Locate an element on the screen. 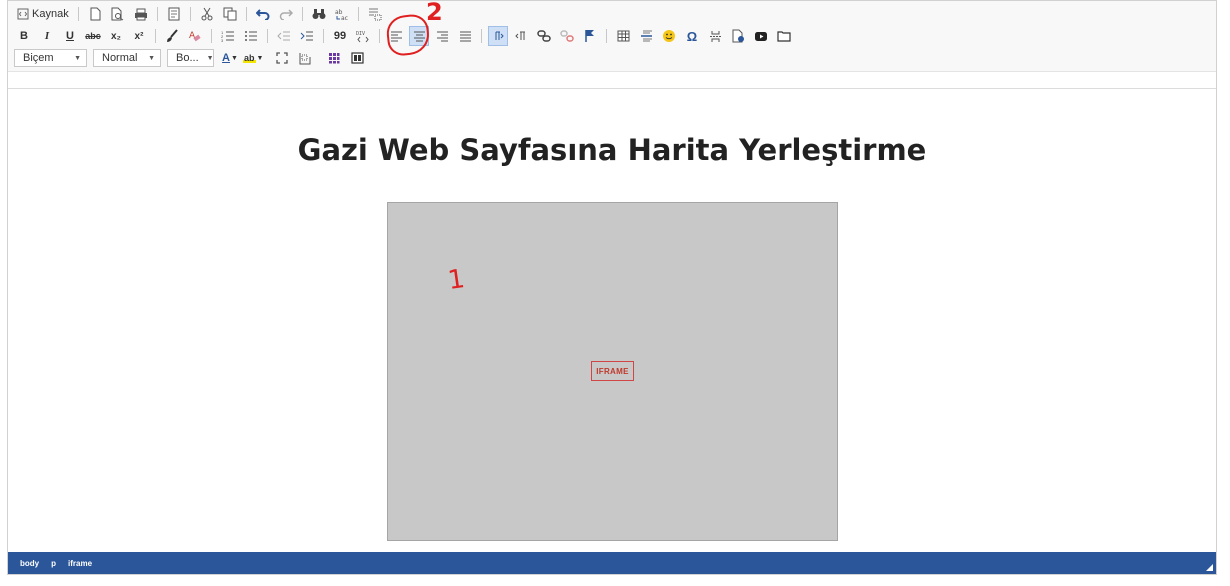 The width and height of the screenshot is (1230, 586). copy-icon is located at coordinates (230, 14).